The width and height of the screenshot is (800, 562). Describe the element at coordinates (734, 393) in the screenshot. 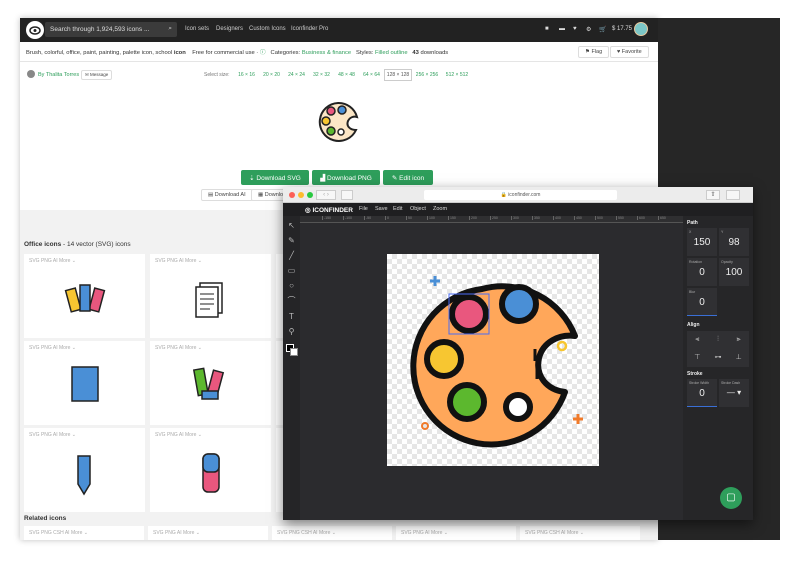

I see `stroke-dash-select: Stroke Dash — ▾` at that location.